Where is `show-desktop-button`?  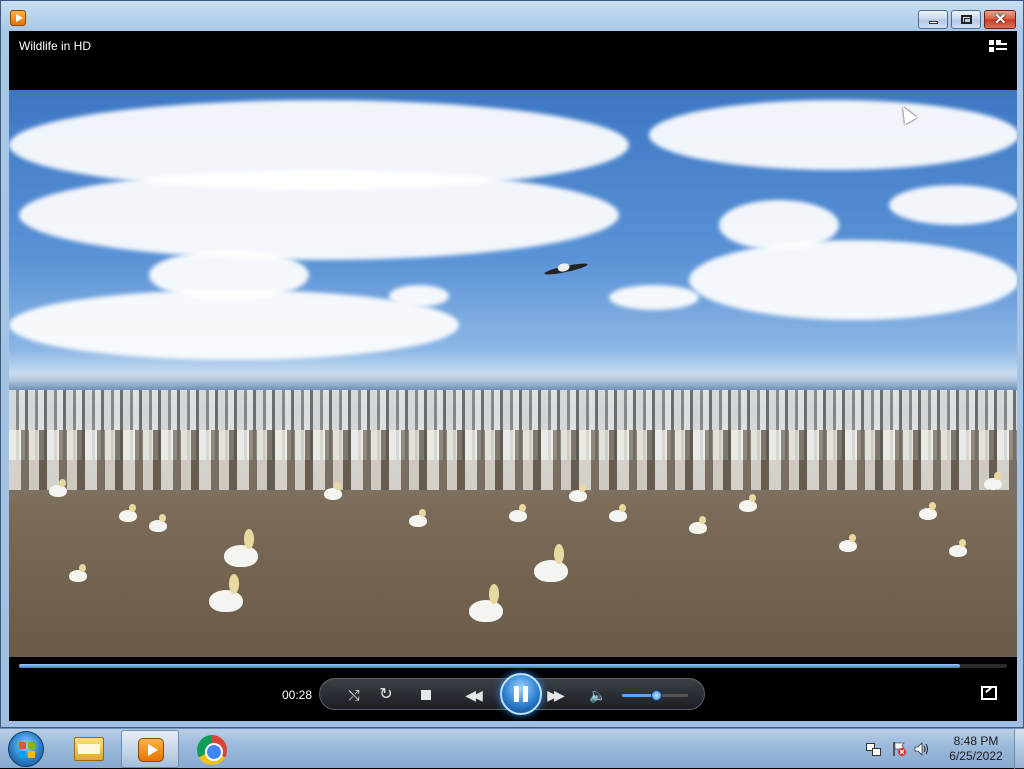
show-desktop-button is located at coordinates (1019, 749).